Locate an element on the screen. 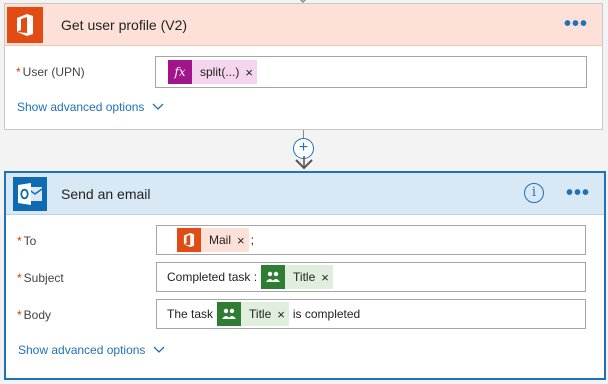 Image resolution: width=608 pixels, height=384 pixels. field-label: * User (UPN) is located at coordinates (50, 72).